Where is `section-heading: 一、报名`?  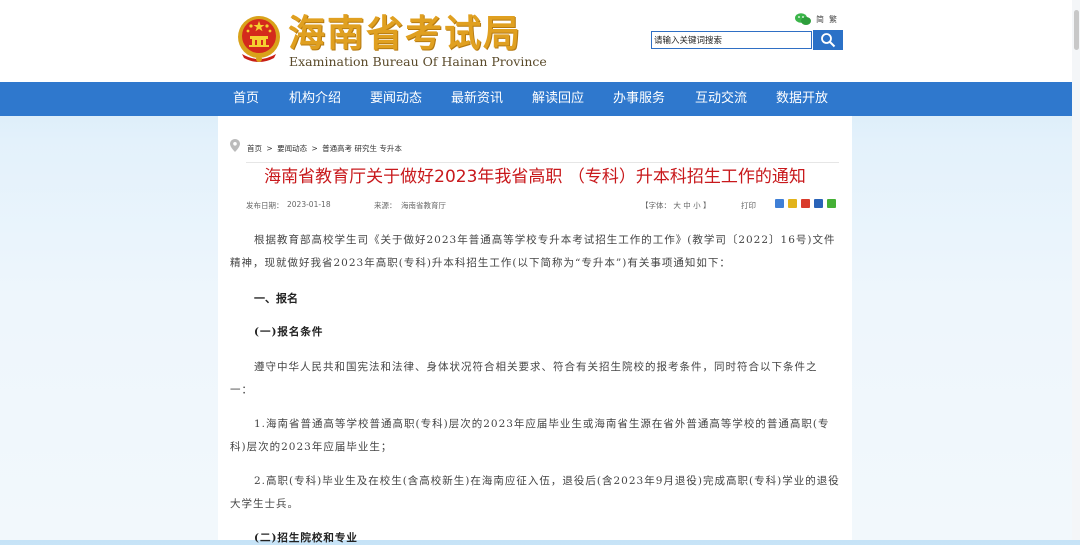
section-heading: 一、报名 is located at coordinates (276, 298).